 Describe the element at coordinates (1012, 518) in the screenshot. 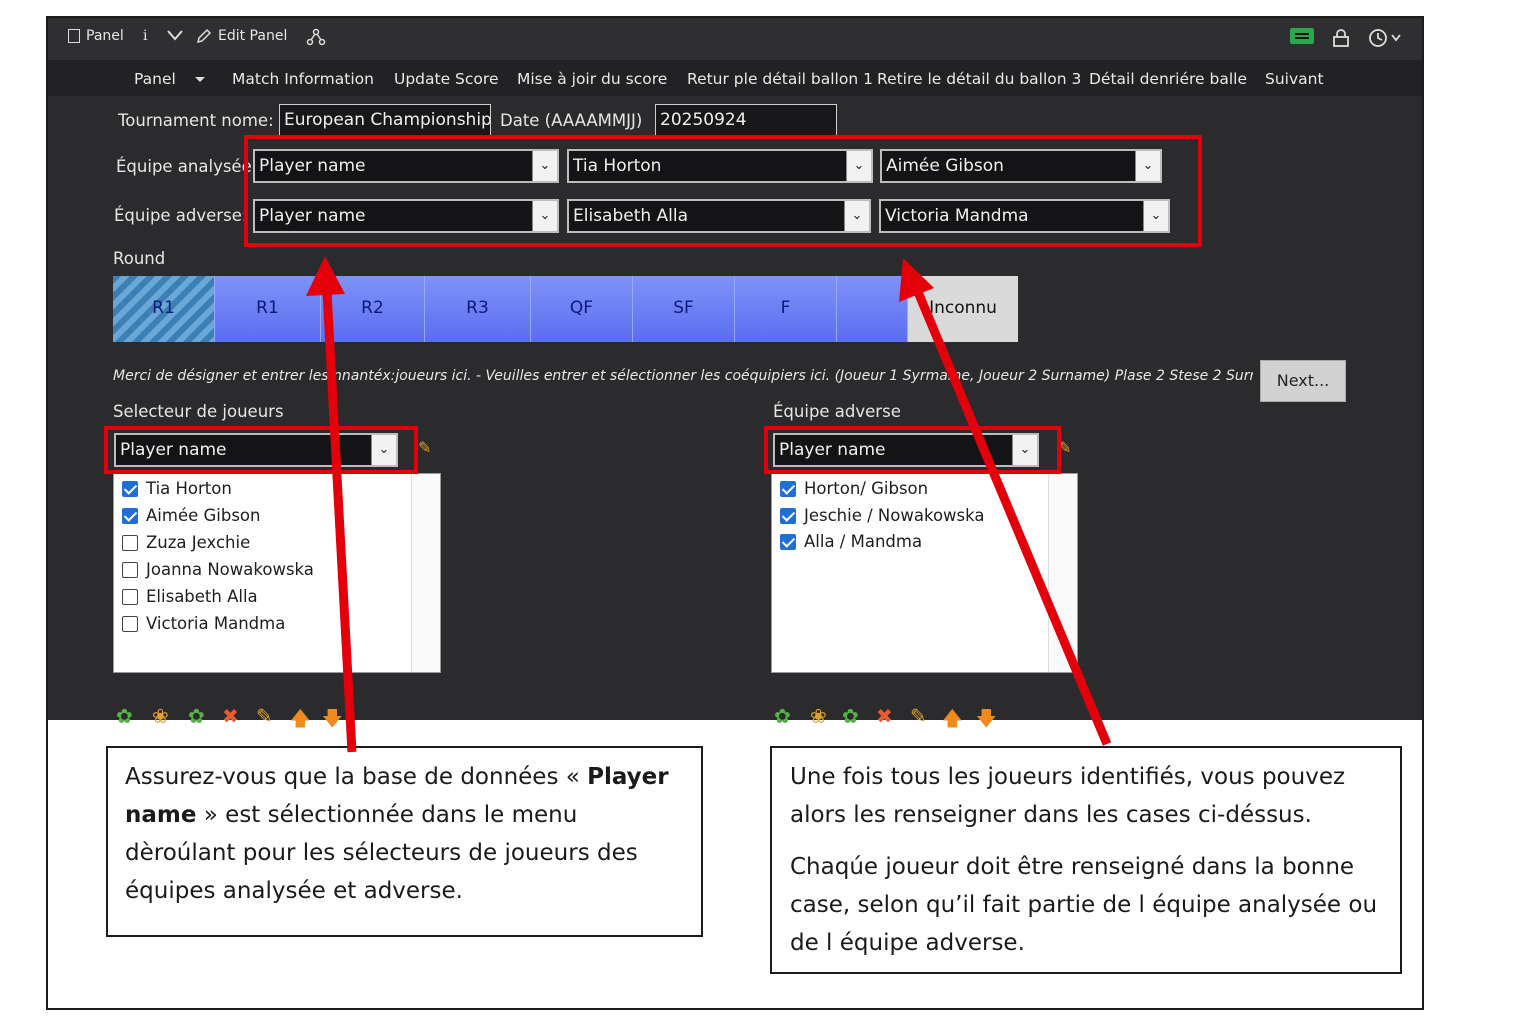

I see `annotation-arrow-right` at that location.